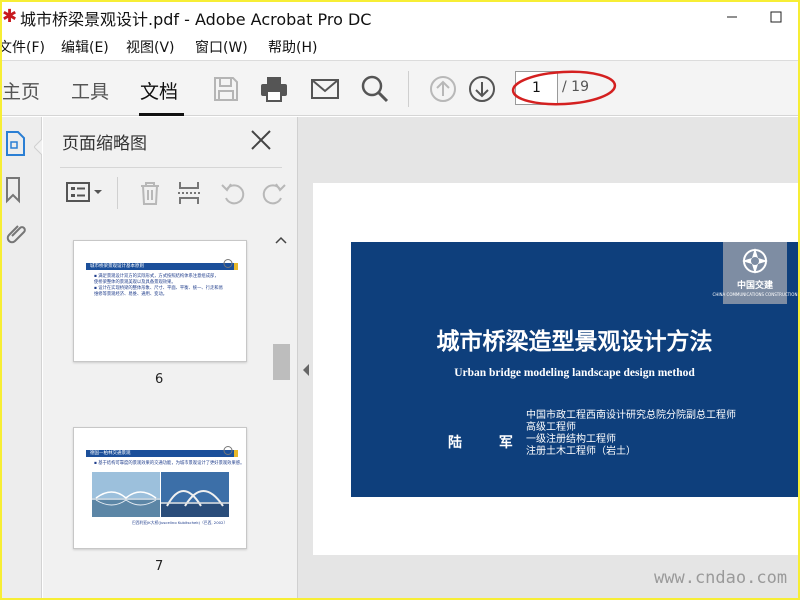 This screenshot has width=800, height=600. What do you see at coordinates (261, 140) in the screenshot?
I see `close-icon` at bounding box center [261, 140].